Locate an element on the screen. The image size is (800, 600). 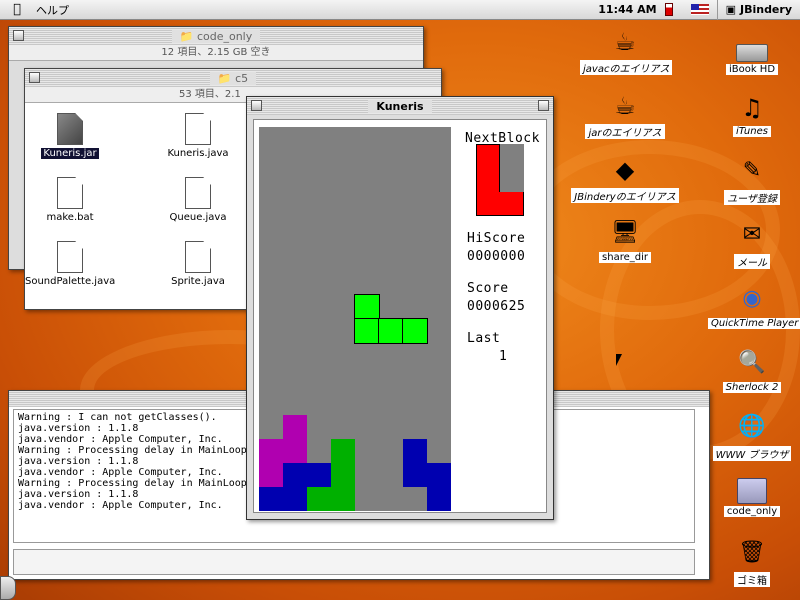
icon-label: JBinderyのエイリアス is located at coordinates (625, 195).